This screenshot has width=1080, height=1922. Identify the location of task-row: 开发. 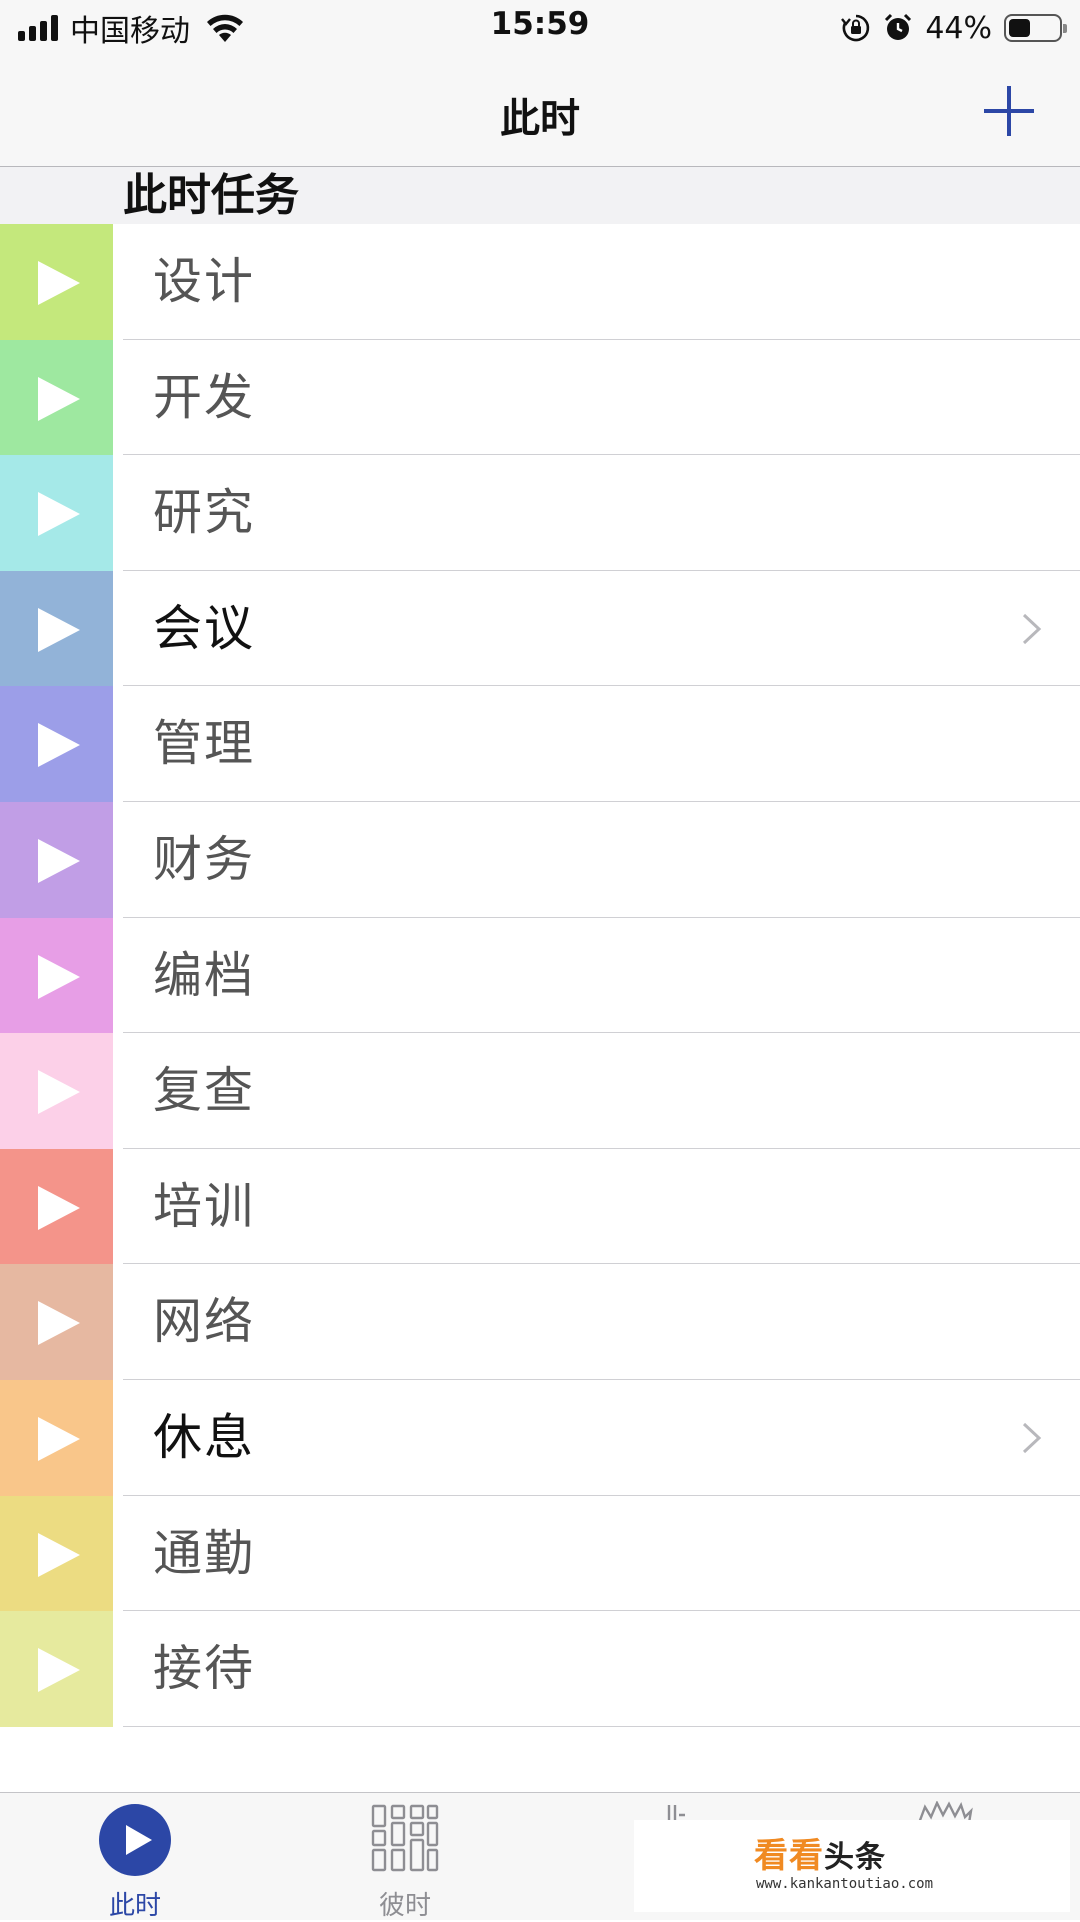
(540, 397).